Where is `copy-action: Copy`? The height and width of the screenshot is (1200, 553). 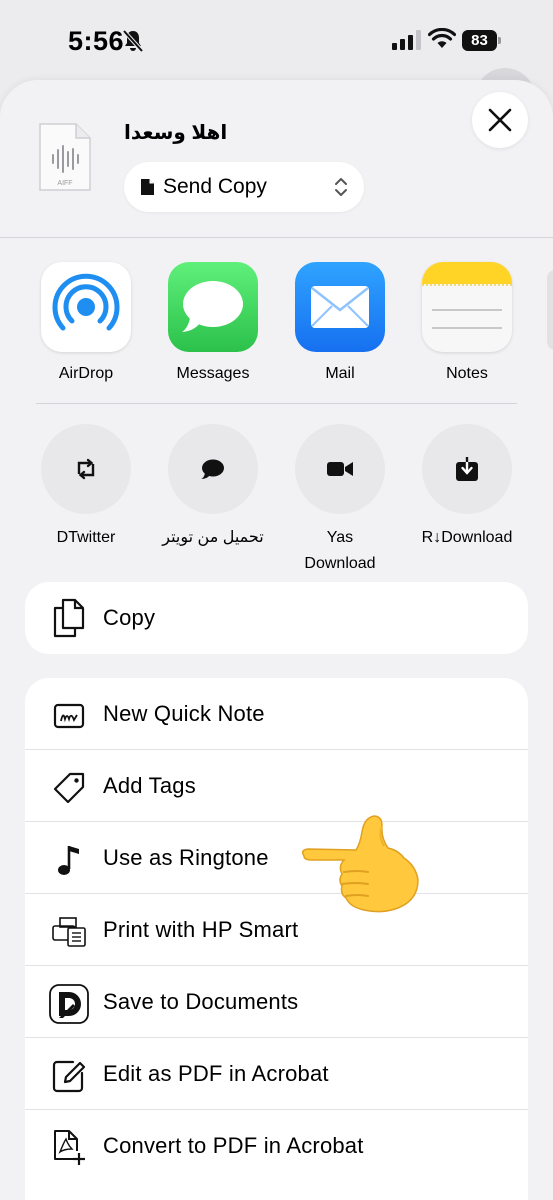
copy-action: Copy is located at coordinates (276, 618).